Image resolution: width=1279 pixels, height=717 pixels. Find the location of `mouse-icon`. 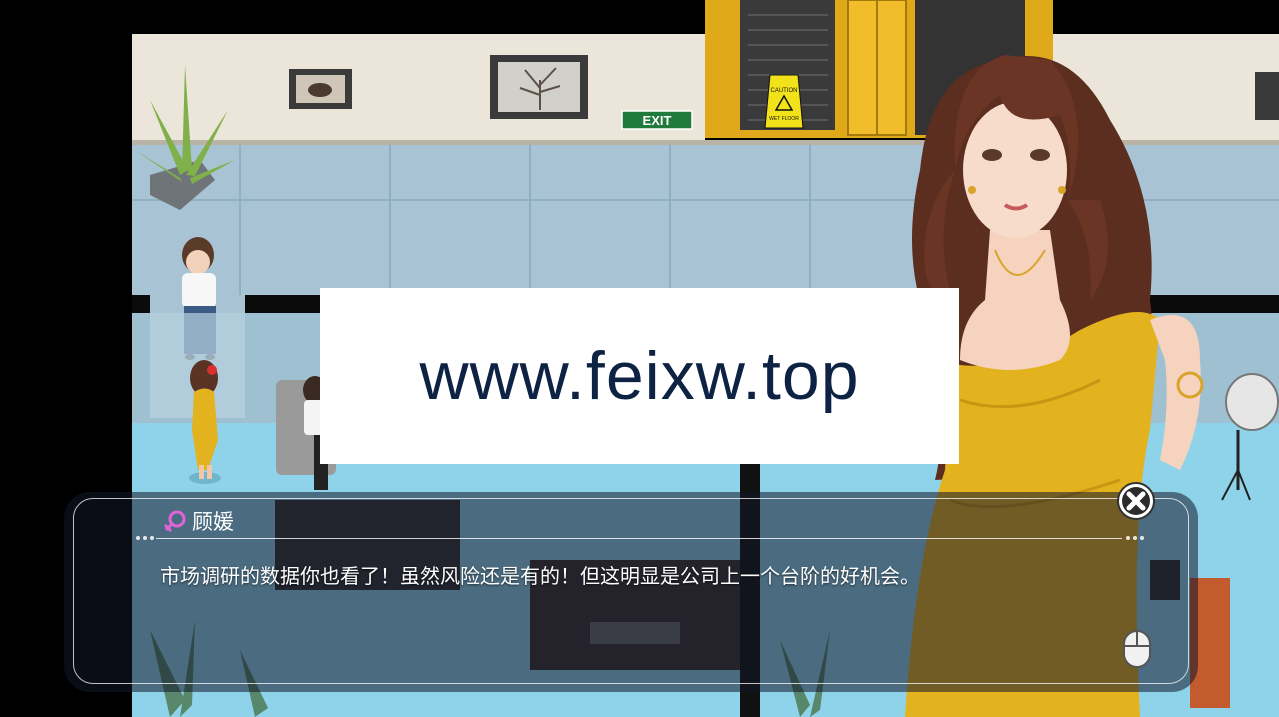

mouse-icon is located at coordinates (1137, 649).